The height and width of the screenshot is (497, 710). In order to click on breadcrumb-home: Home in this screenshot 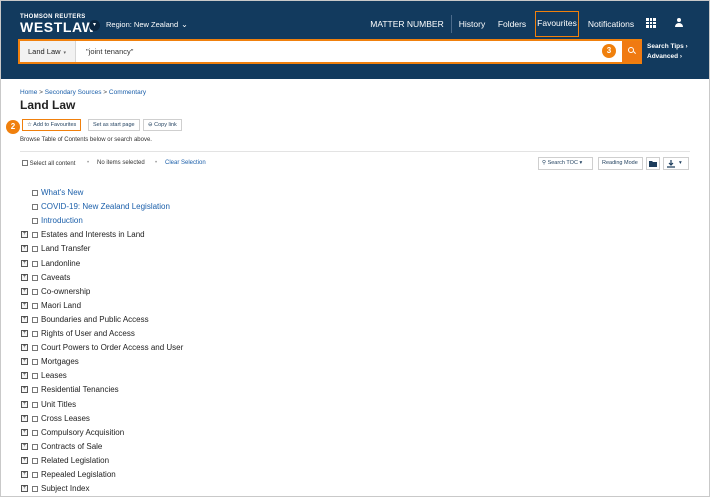, I will do `click(28, 92)`.